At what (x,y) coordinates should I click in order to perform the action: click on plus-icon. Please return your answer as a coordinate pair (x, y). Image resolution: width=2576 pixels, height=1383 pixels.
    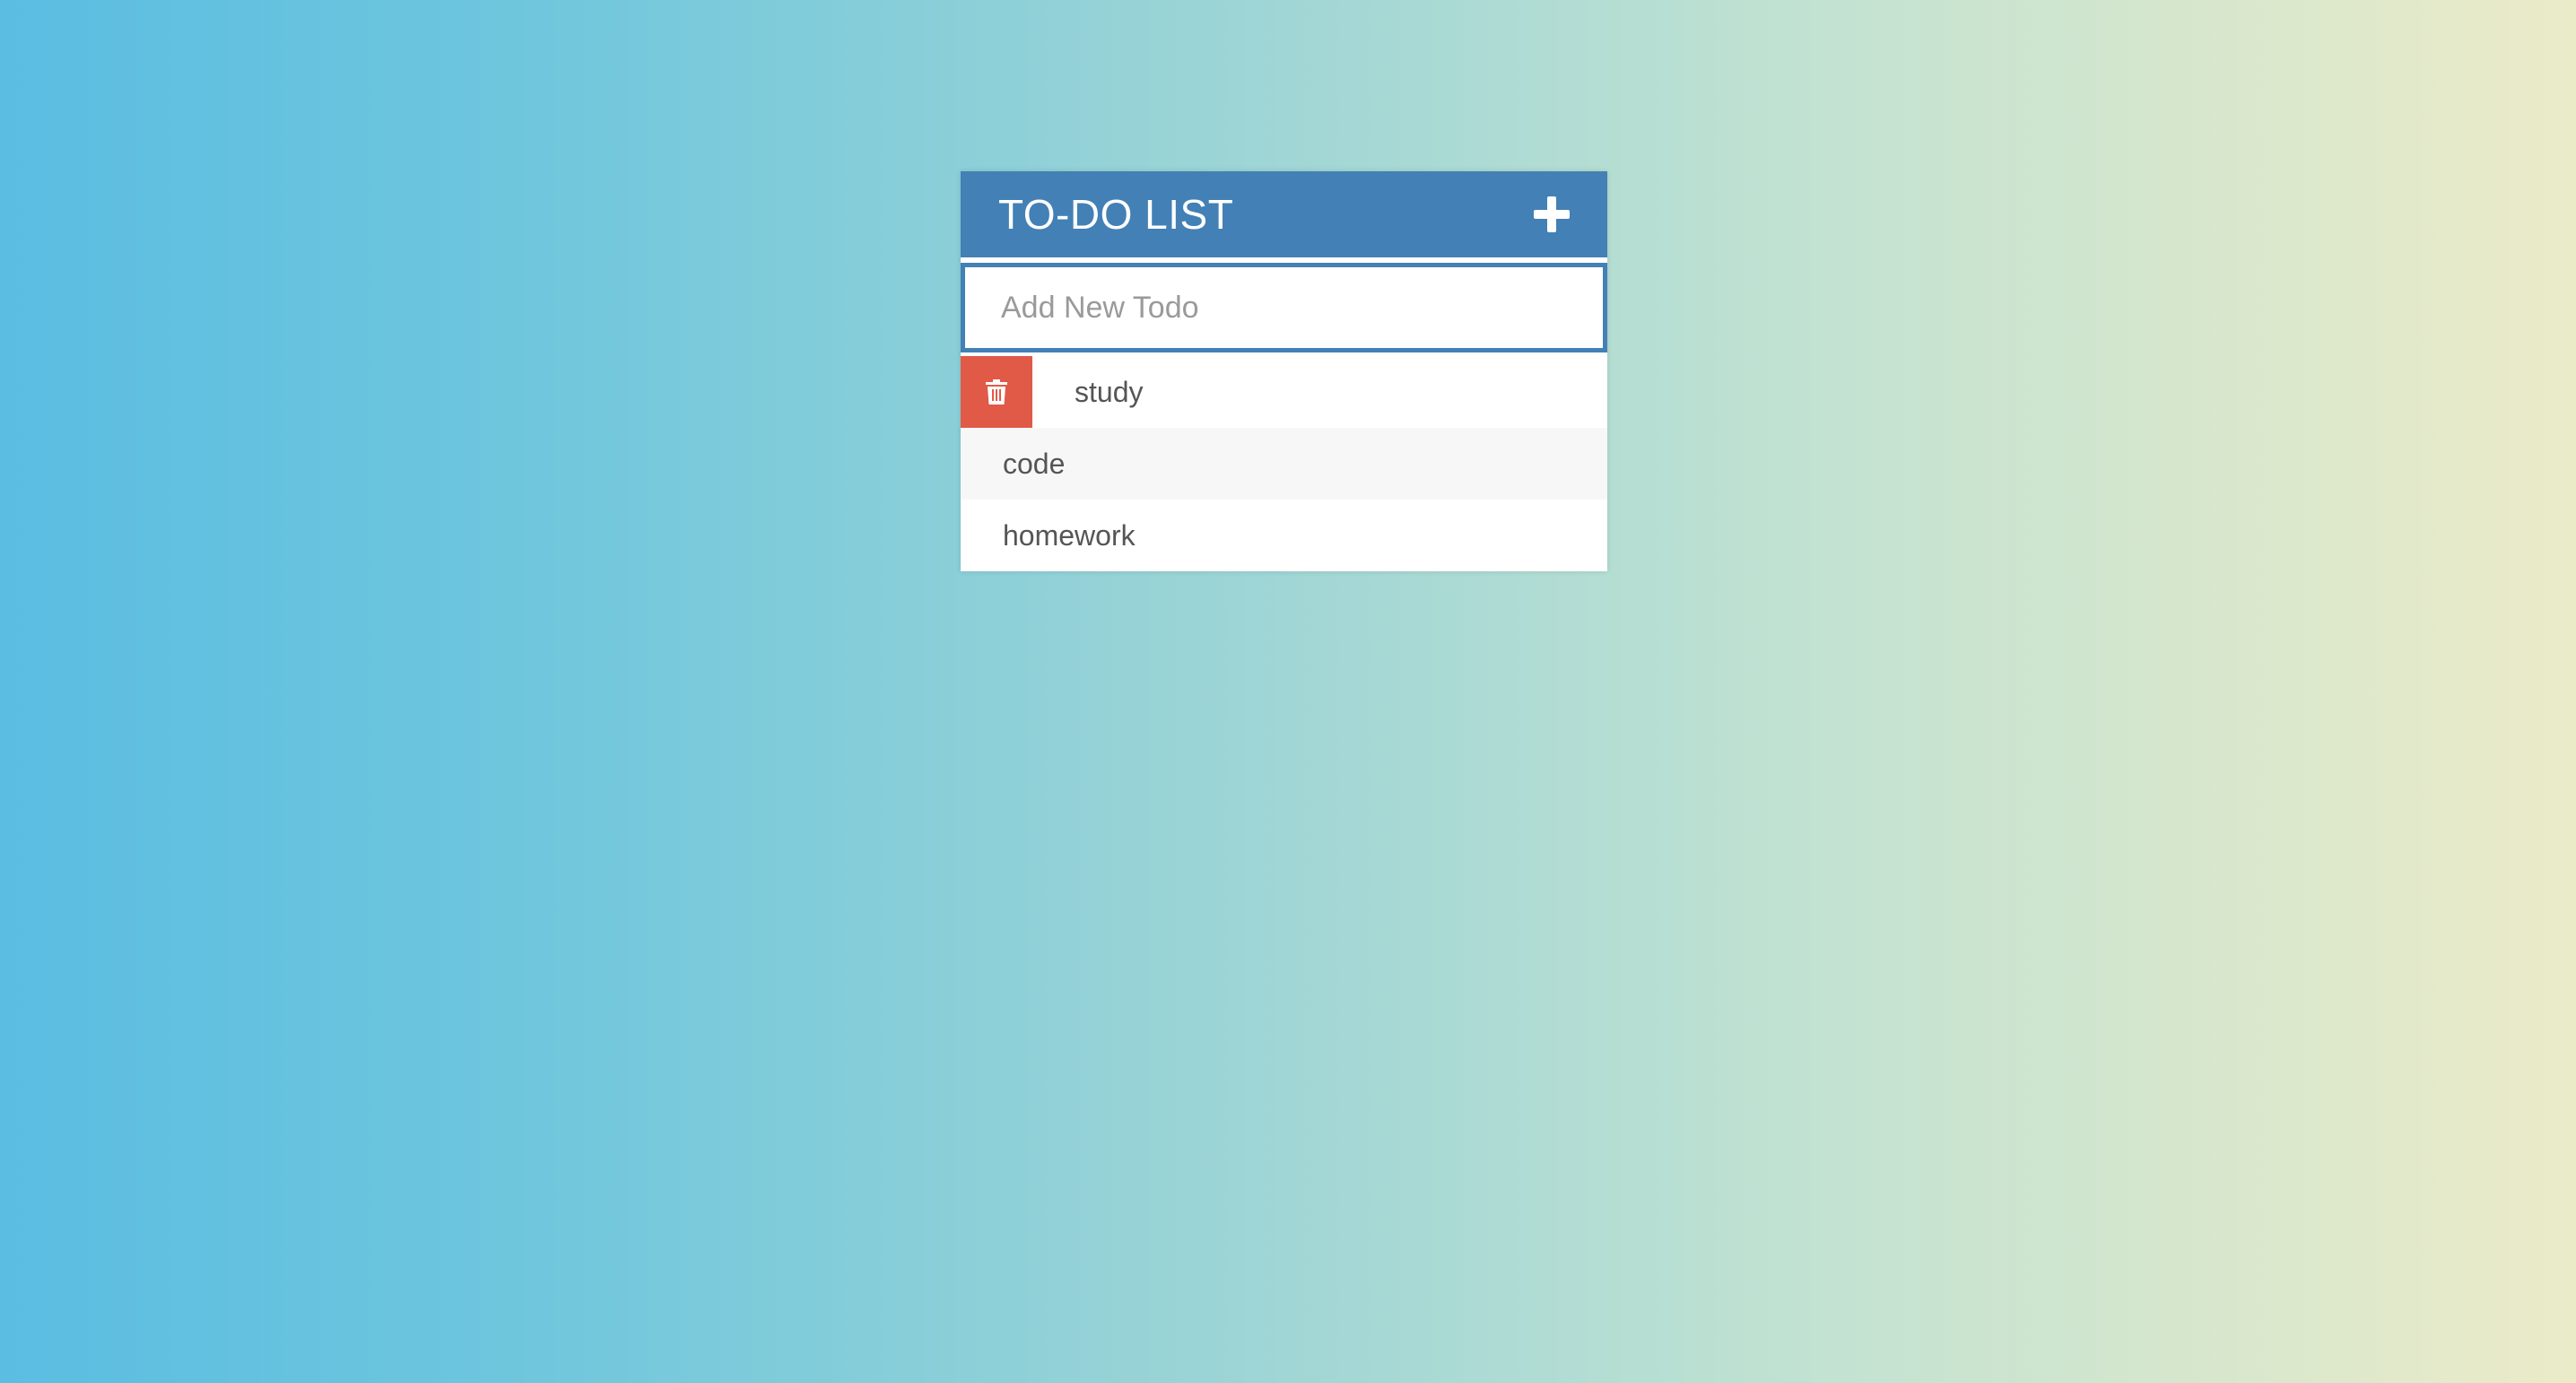
    Looking at the image, I should click on (1551, 214).